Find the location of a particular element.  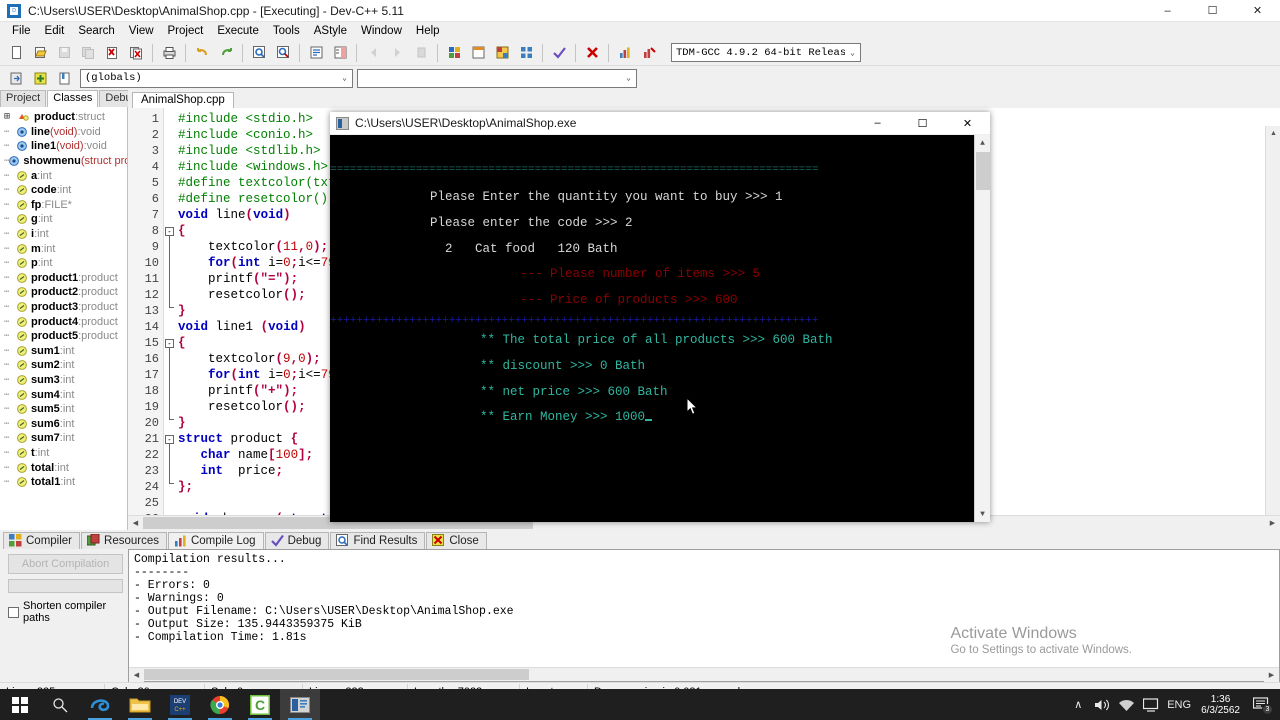

shorten-compiler-paths-checkbox is located at coordinates (13, 612).